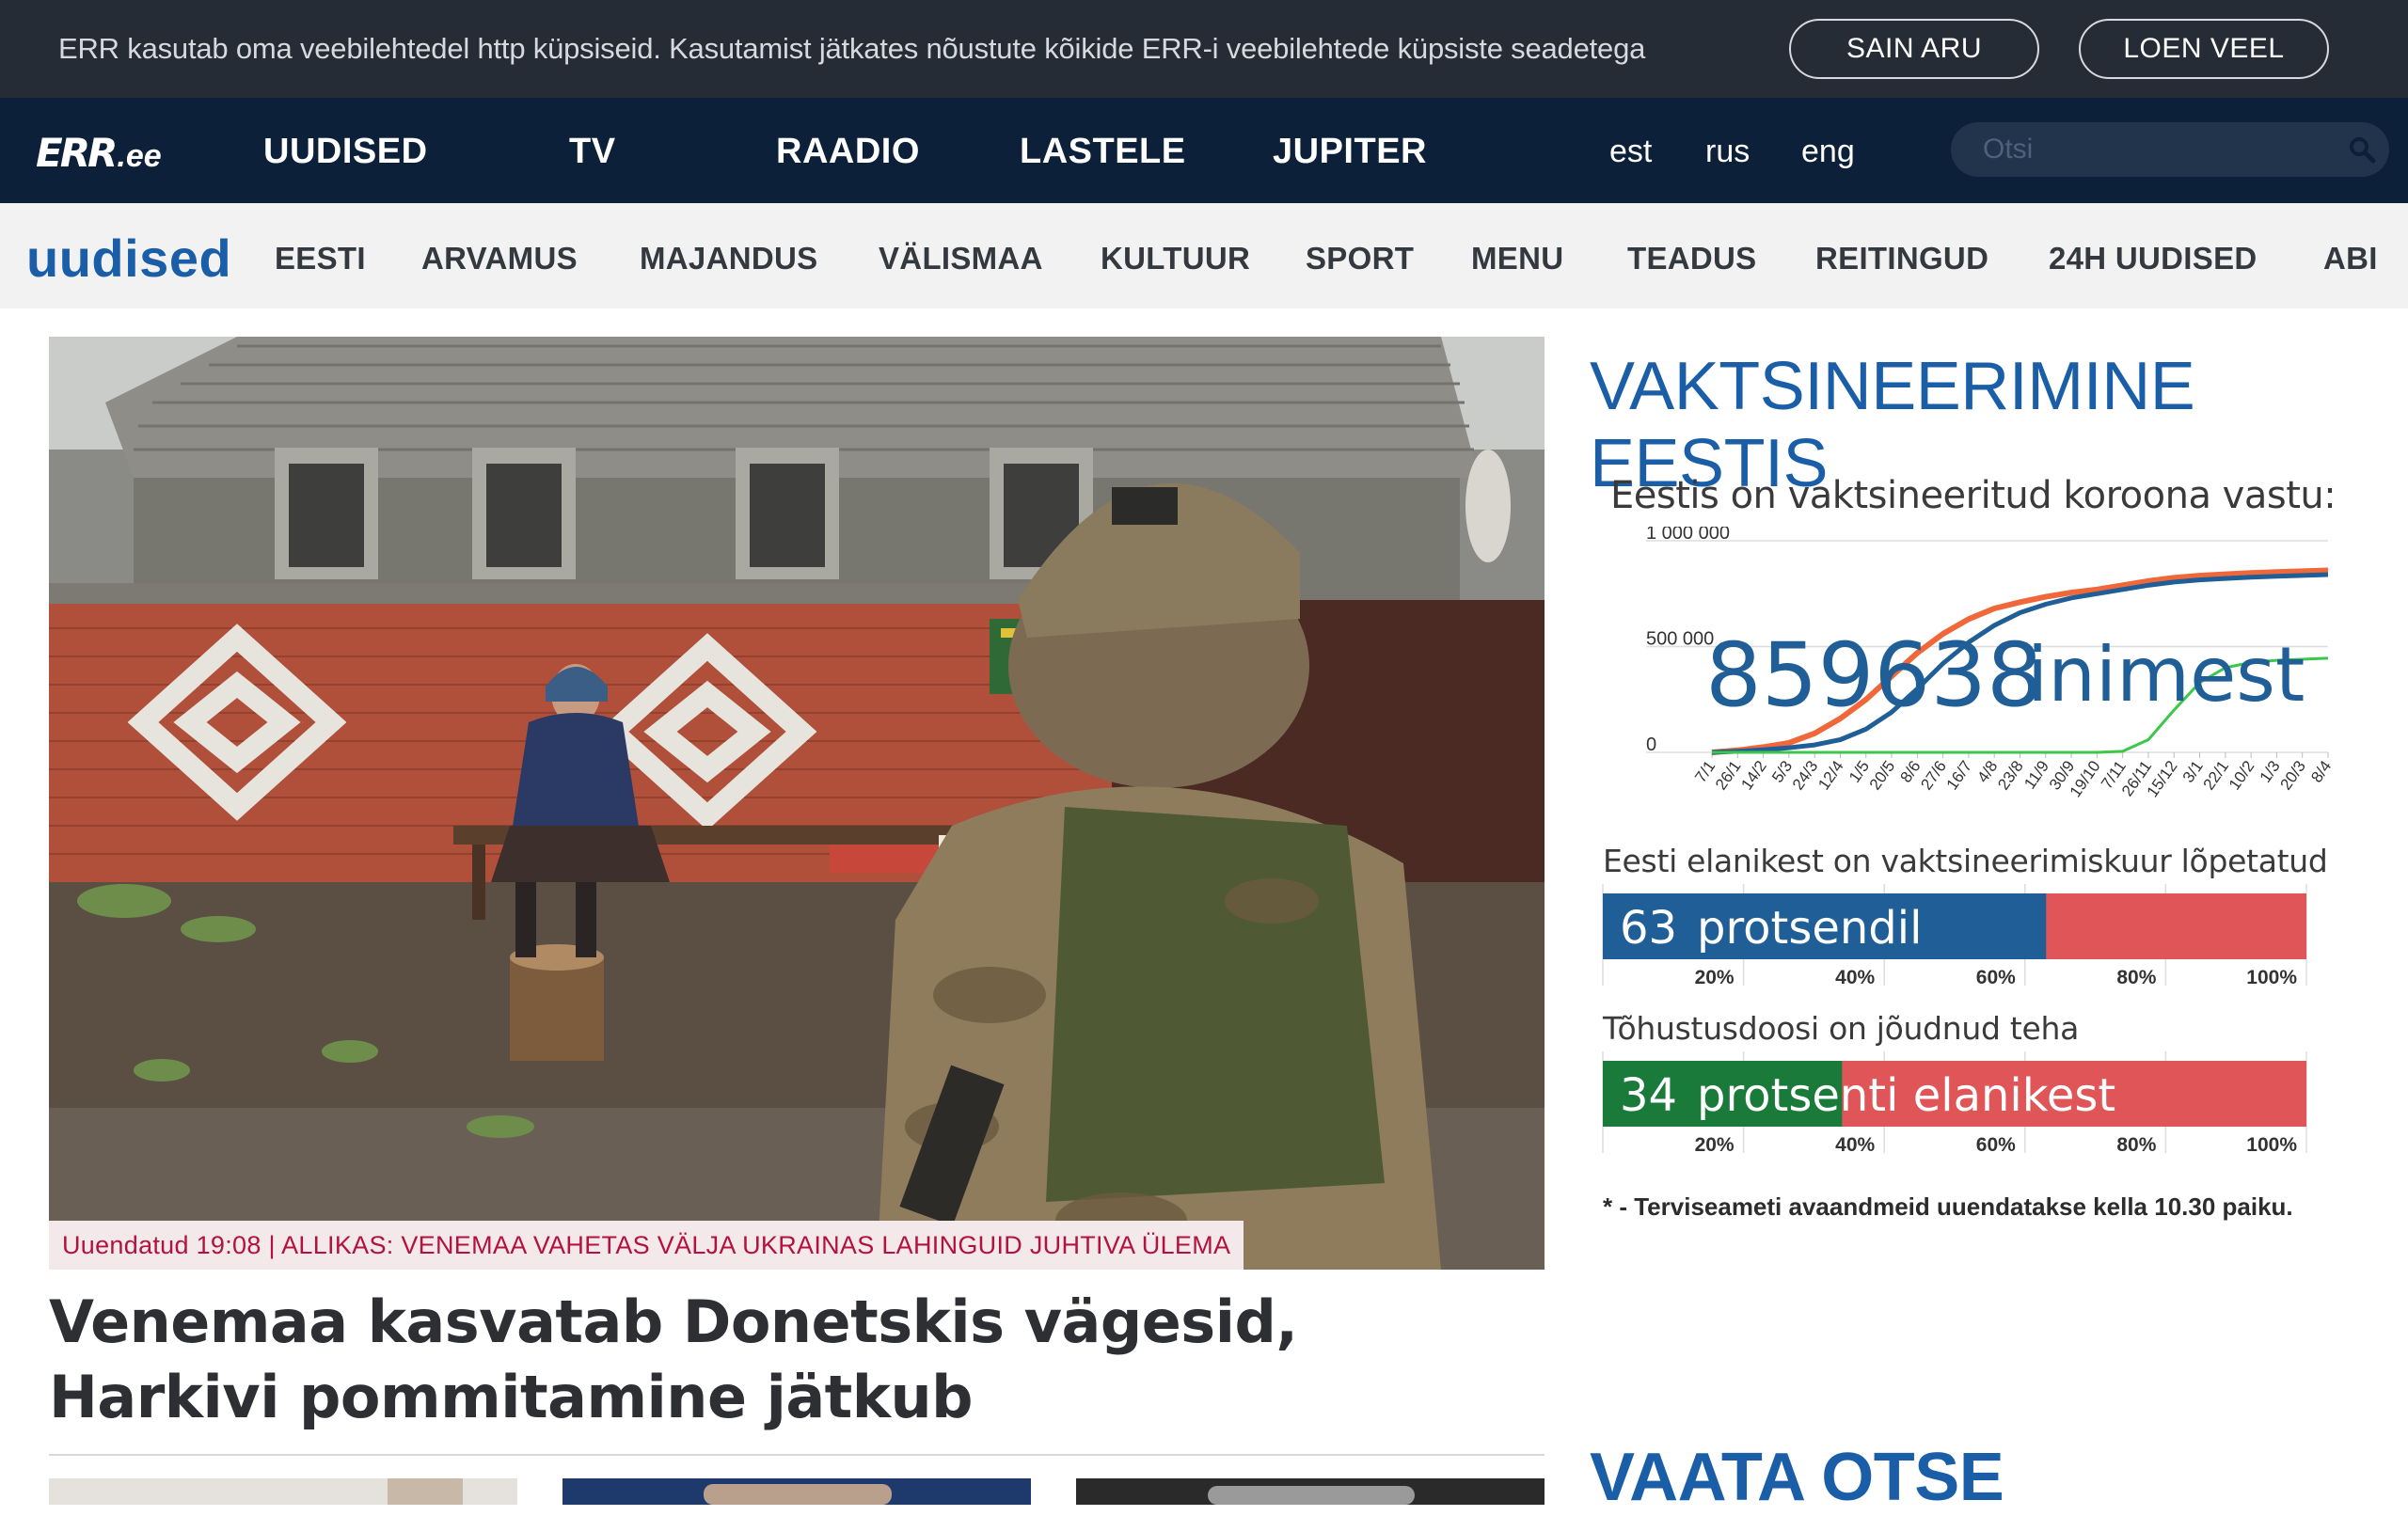 This screenshot has height=1516, width=2408. What do you see at coordinates (1649, 928) in the screenshot?
I see `bar-value-label: 63` at bounding box center [1649, 928].